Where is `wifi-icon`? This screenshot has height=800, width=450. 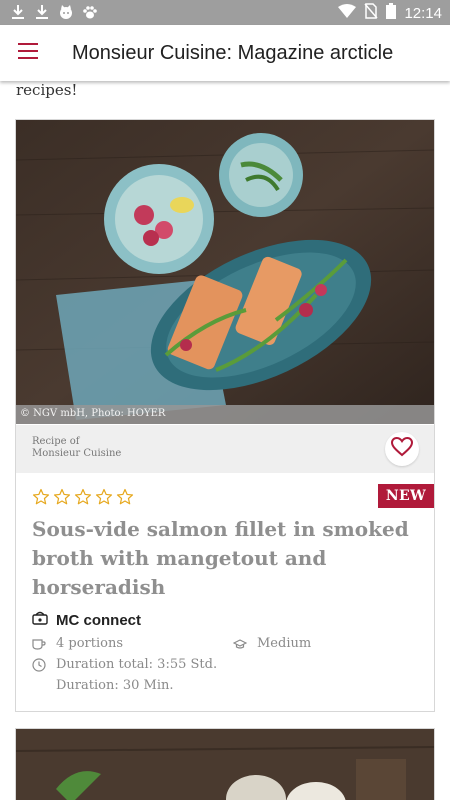 wifi-icon is located at coordinates (347, 13).